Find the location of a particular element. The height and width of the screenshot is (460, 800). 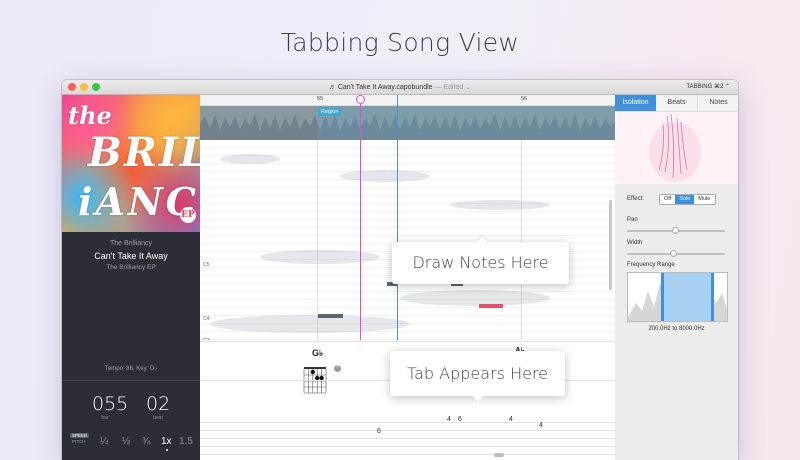

frequency-range-label: Frequency Range is located at coordinates (651, 265).